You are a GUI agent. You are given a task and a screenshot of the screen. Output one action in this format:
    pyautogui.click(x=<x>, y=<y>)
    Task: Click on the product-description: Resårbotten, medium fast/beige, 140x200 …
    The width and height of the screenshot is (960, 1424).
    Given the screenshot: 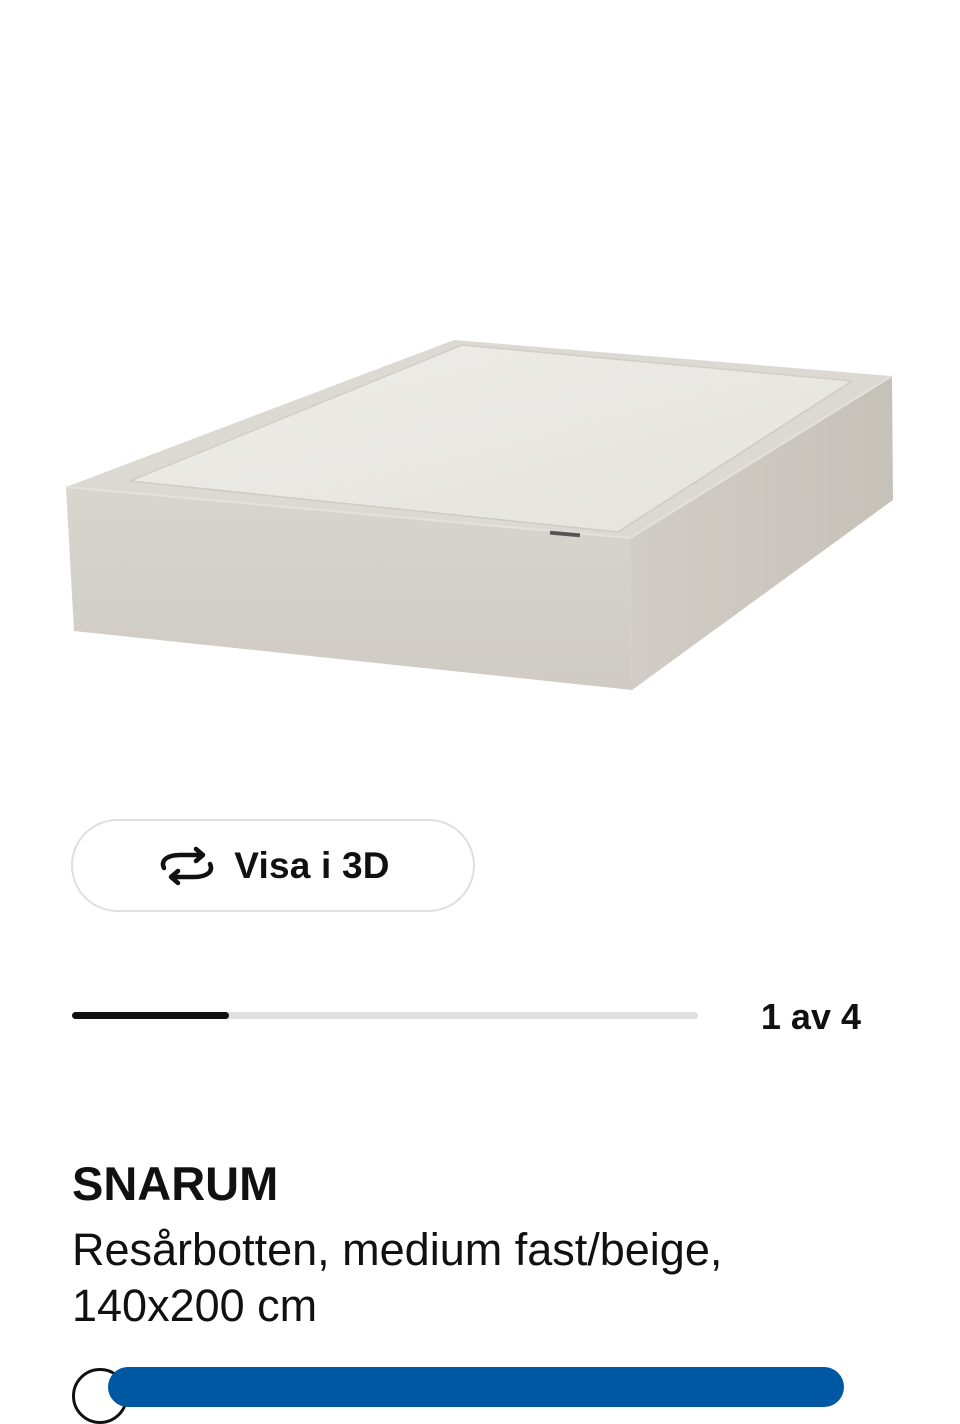 What is the action you would take?
    pyautogui.click(x=397, y=1277)
    